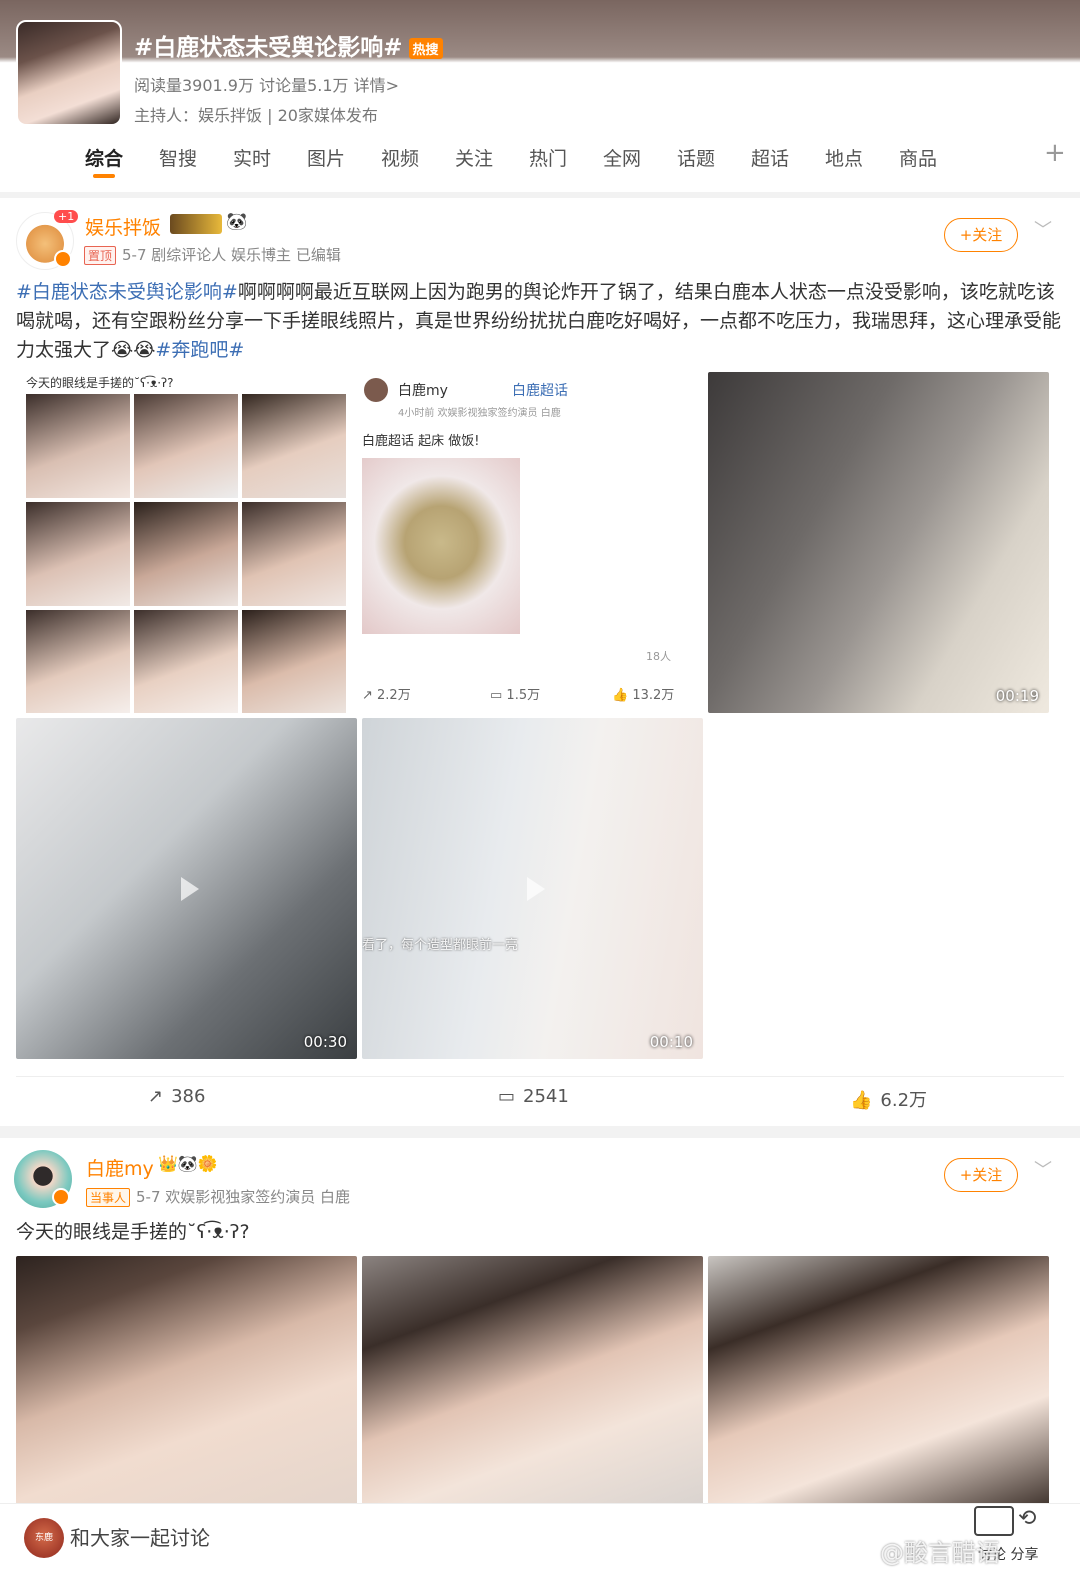 The width and height of the screenshot is (1080, 1589). Describe the element at coordinates (540, 391) in the screenshot. I see `embedded-super-topic: 白鹿超话` at that location.